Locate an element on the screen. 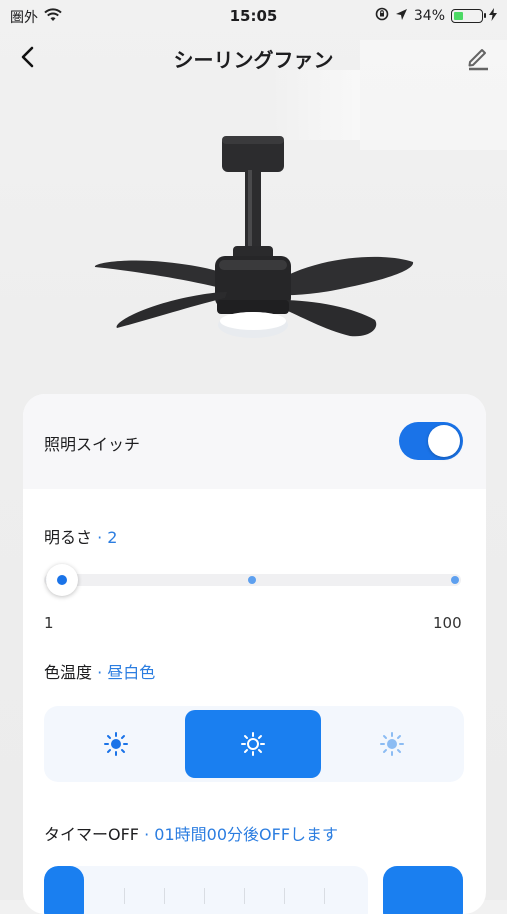  timer-slider is located at coordinates (206, 890).